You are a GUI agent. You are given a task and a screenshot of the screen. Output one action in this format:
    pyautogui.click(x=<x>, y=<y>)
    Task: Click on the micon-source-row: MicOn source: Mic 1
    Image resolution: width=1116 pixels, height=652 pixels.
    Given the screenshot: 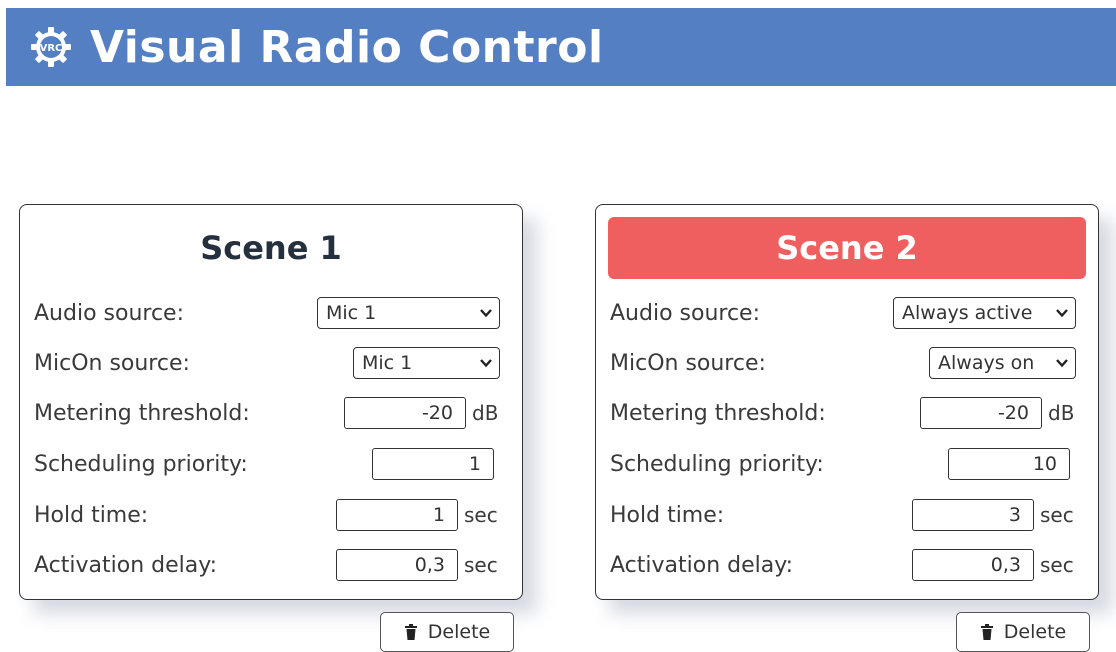 What is the action you would take?
    pyautogui.click(x=267, y=363)
    